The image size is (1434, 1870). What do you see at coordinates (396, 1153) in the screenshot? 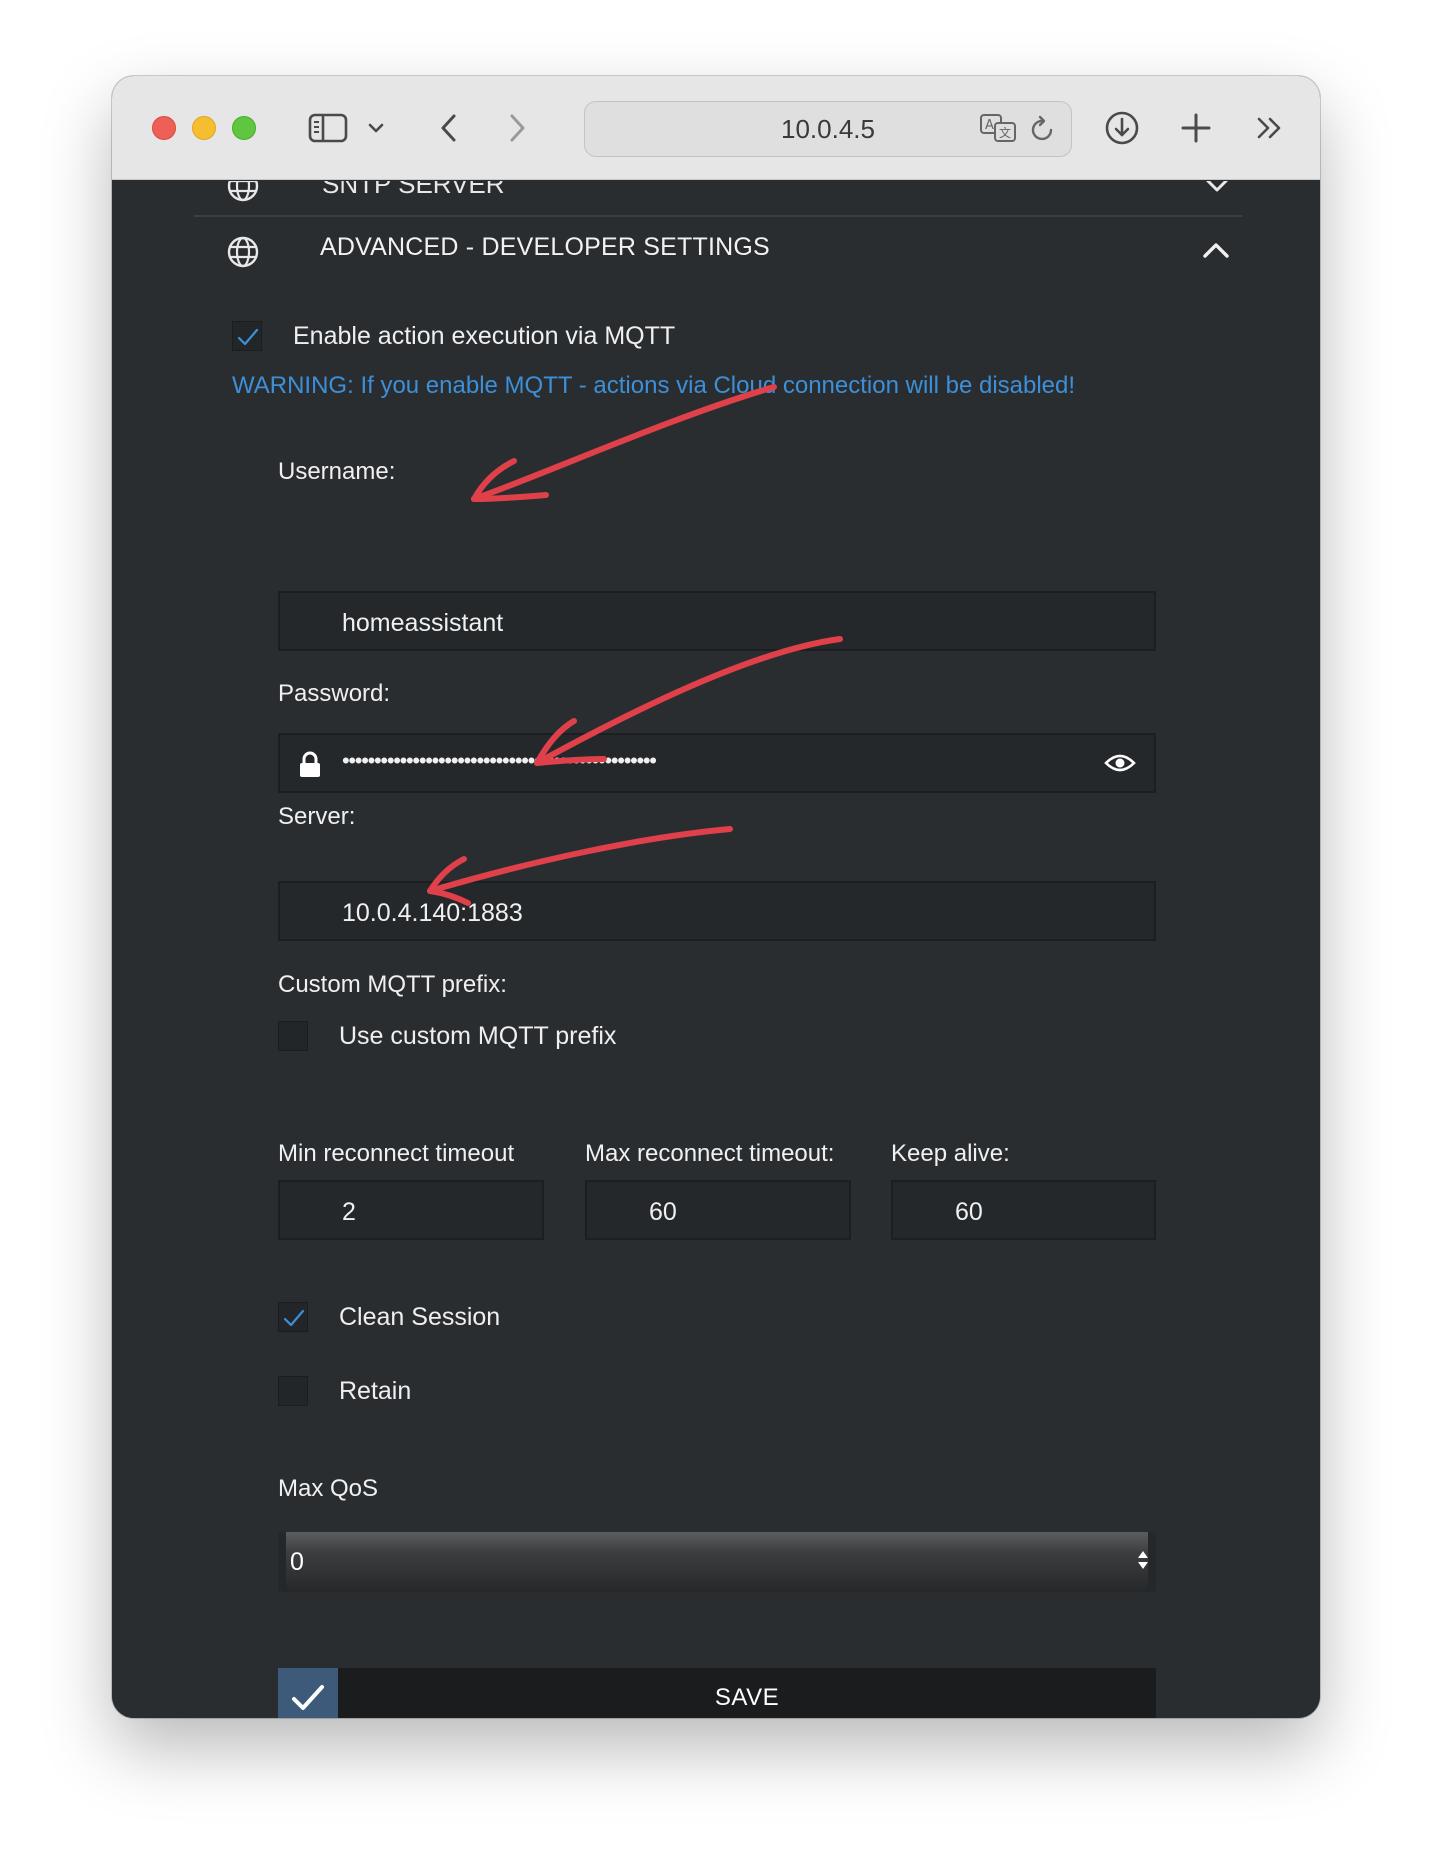
I see `min-reconnect-label: Min reconnect timeout` at bounding box center [396, 1153].